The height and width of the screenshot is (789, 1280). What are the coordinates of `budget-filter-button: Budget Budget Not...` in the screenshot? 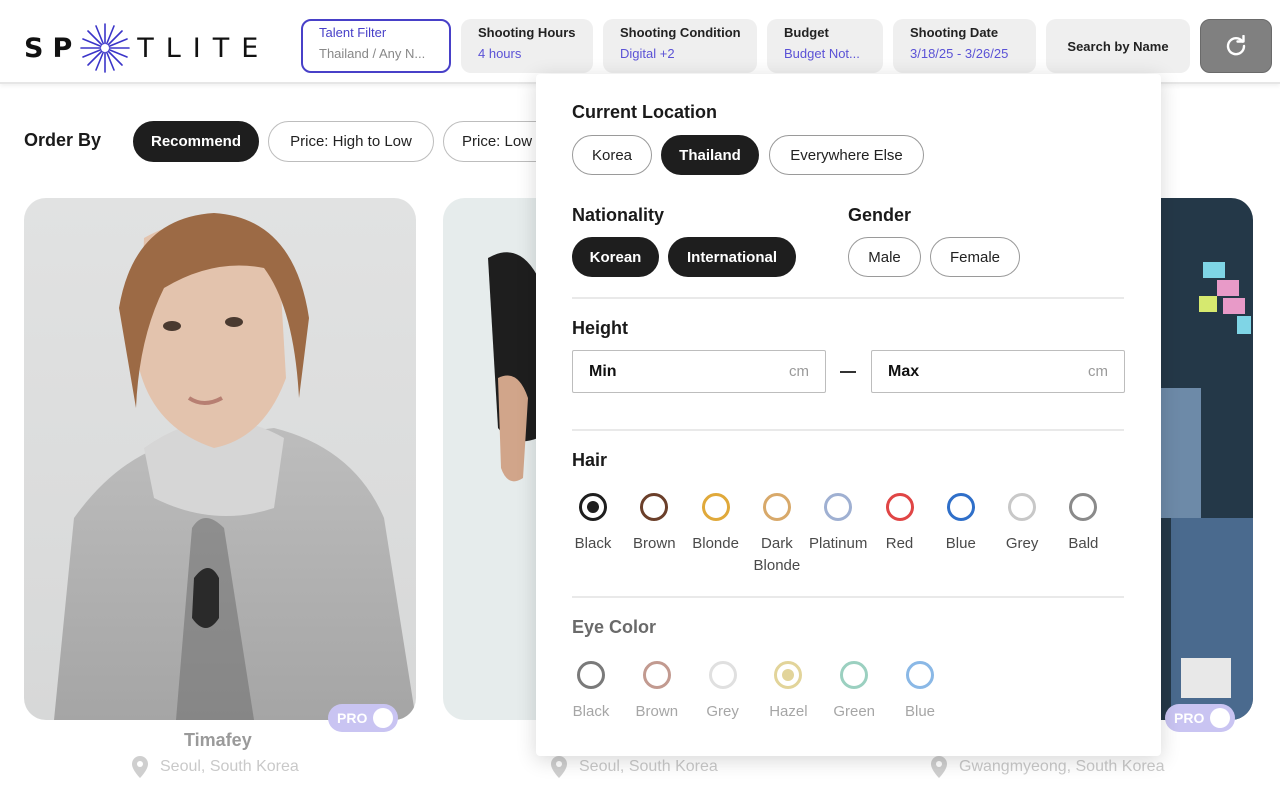 It's located at (825, 46).